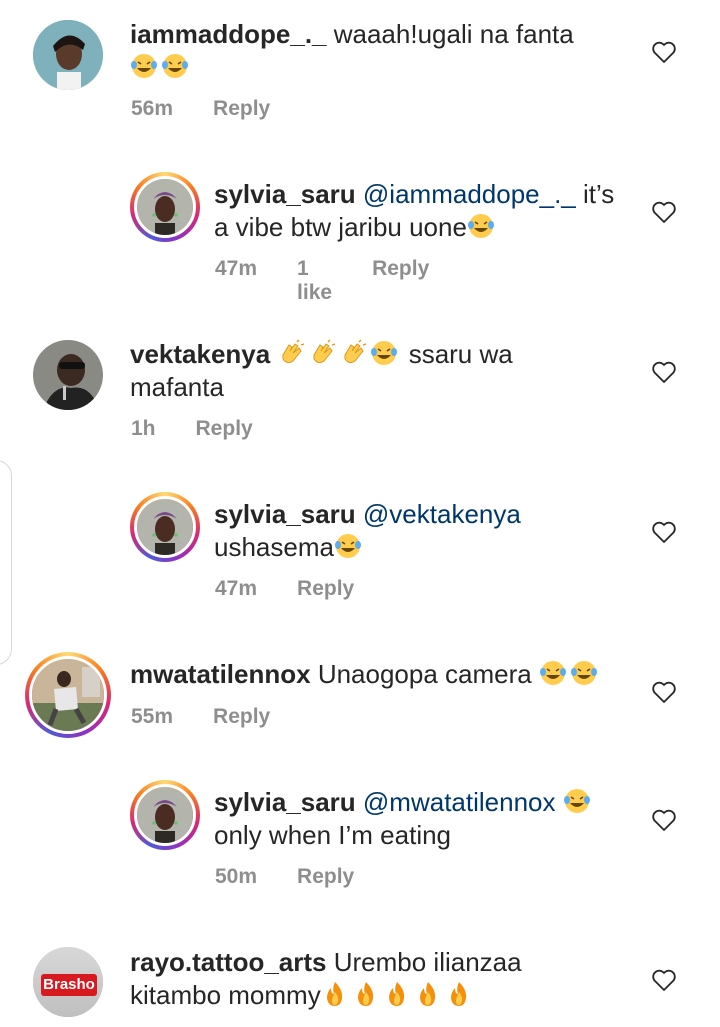 This screenshot has height=1027, width=720. Describe the element at coordinates (450, 34) in the screenshot. I see `comment-body: waaah!ugali na fanta` at that location.